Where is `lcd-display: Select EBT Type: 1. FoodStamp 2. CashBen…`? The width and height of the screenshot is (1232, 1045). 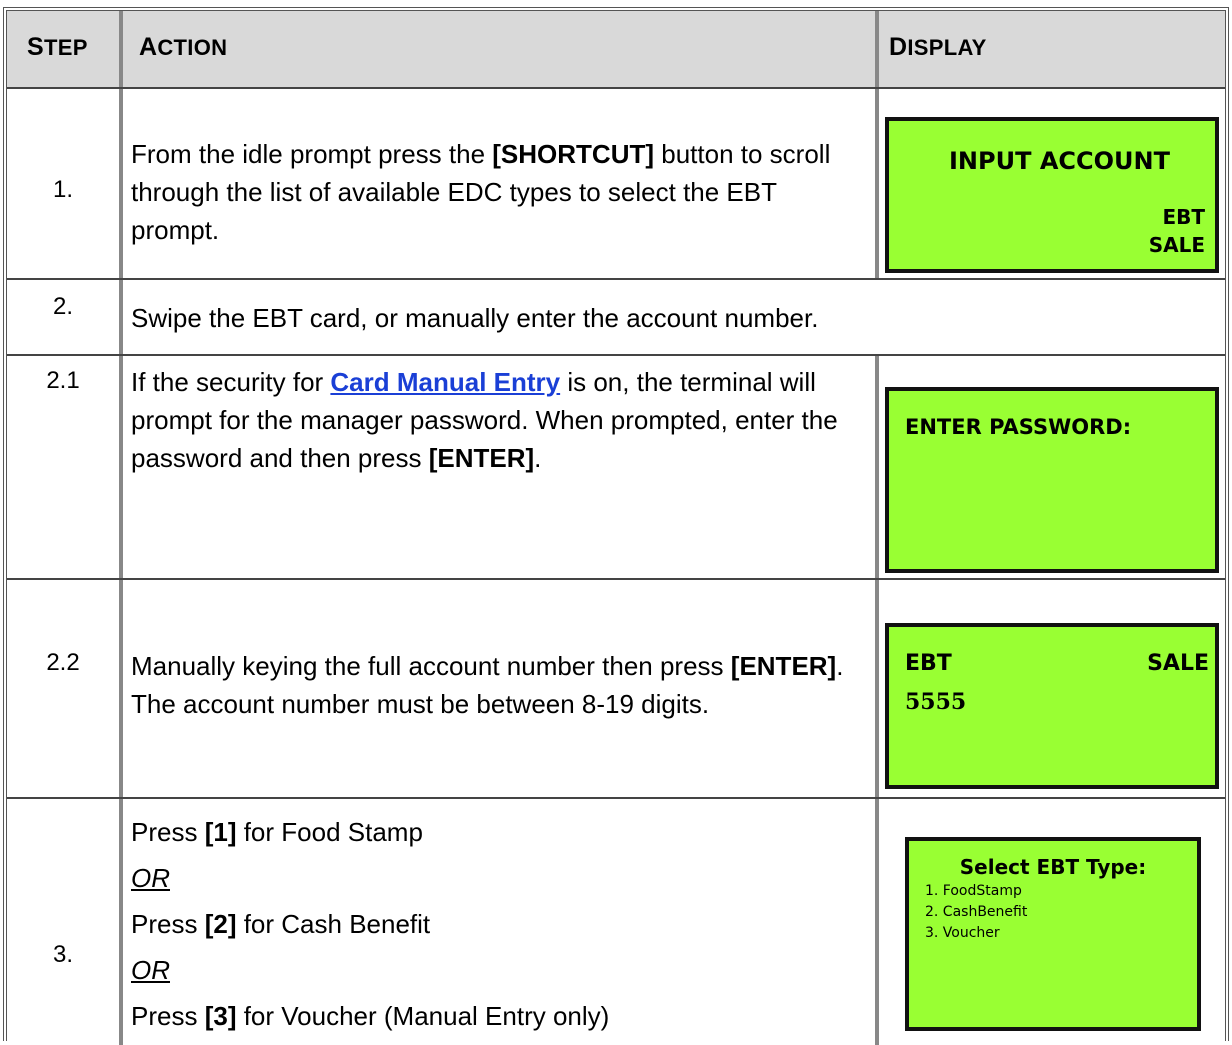 lcd-display: Select EBT Type: 1. FoodStamp 2. CashBen… is located at coordinates (1053, 934).